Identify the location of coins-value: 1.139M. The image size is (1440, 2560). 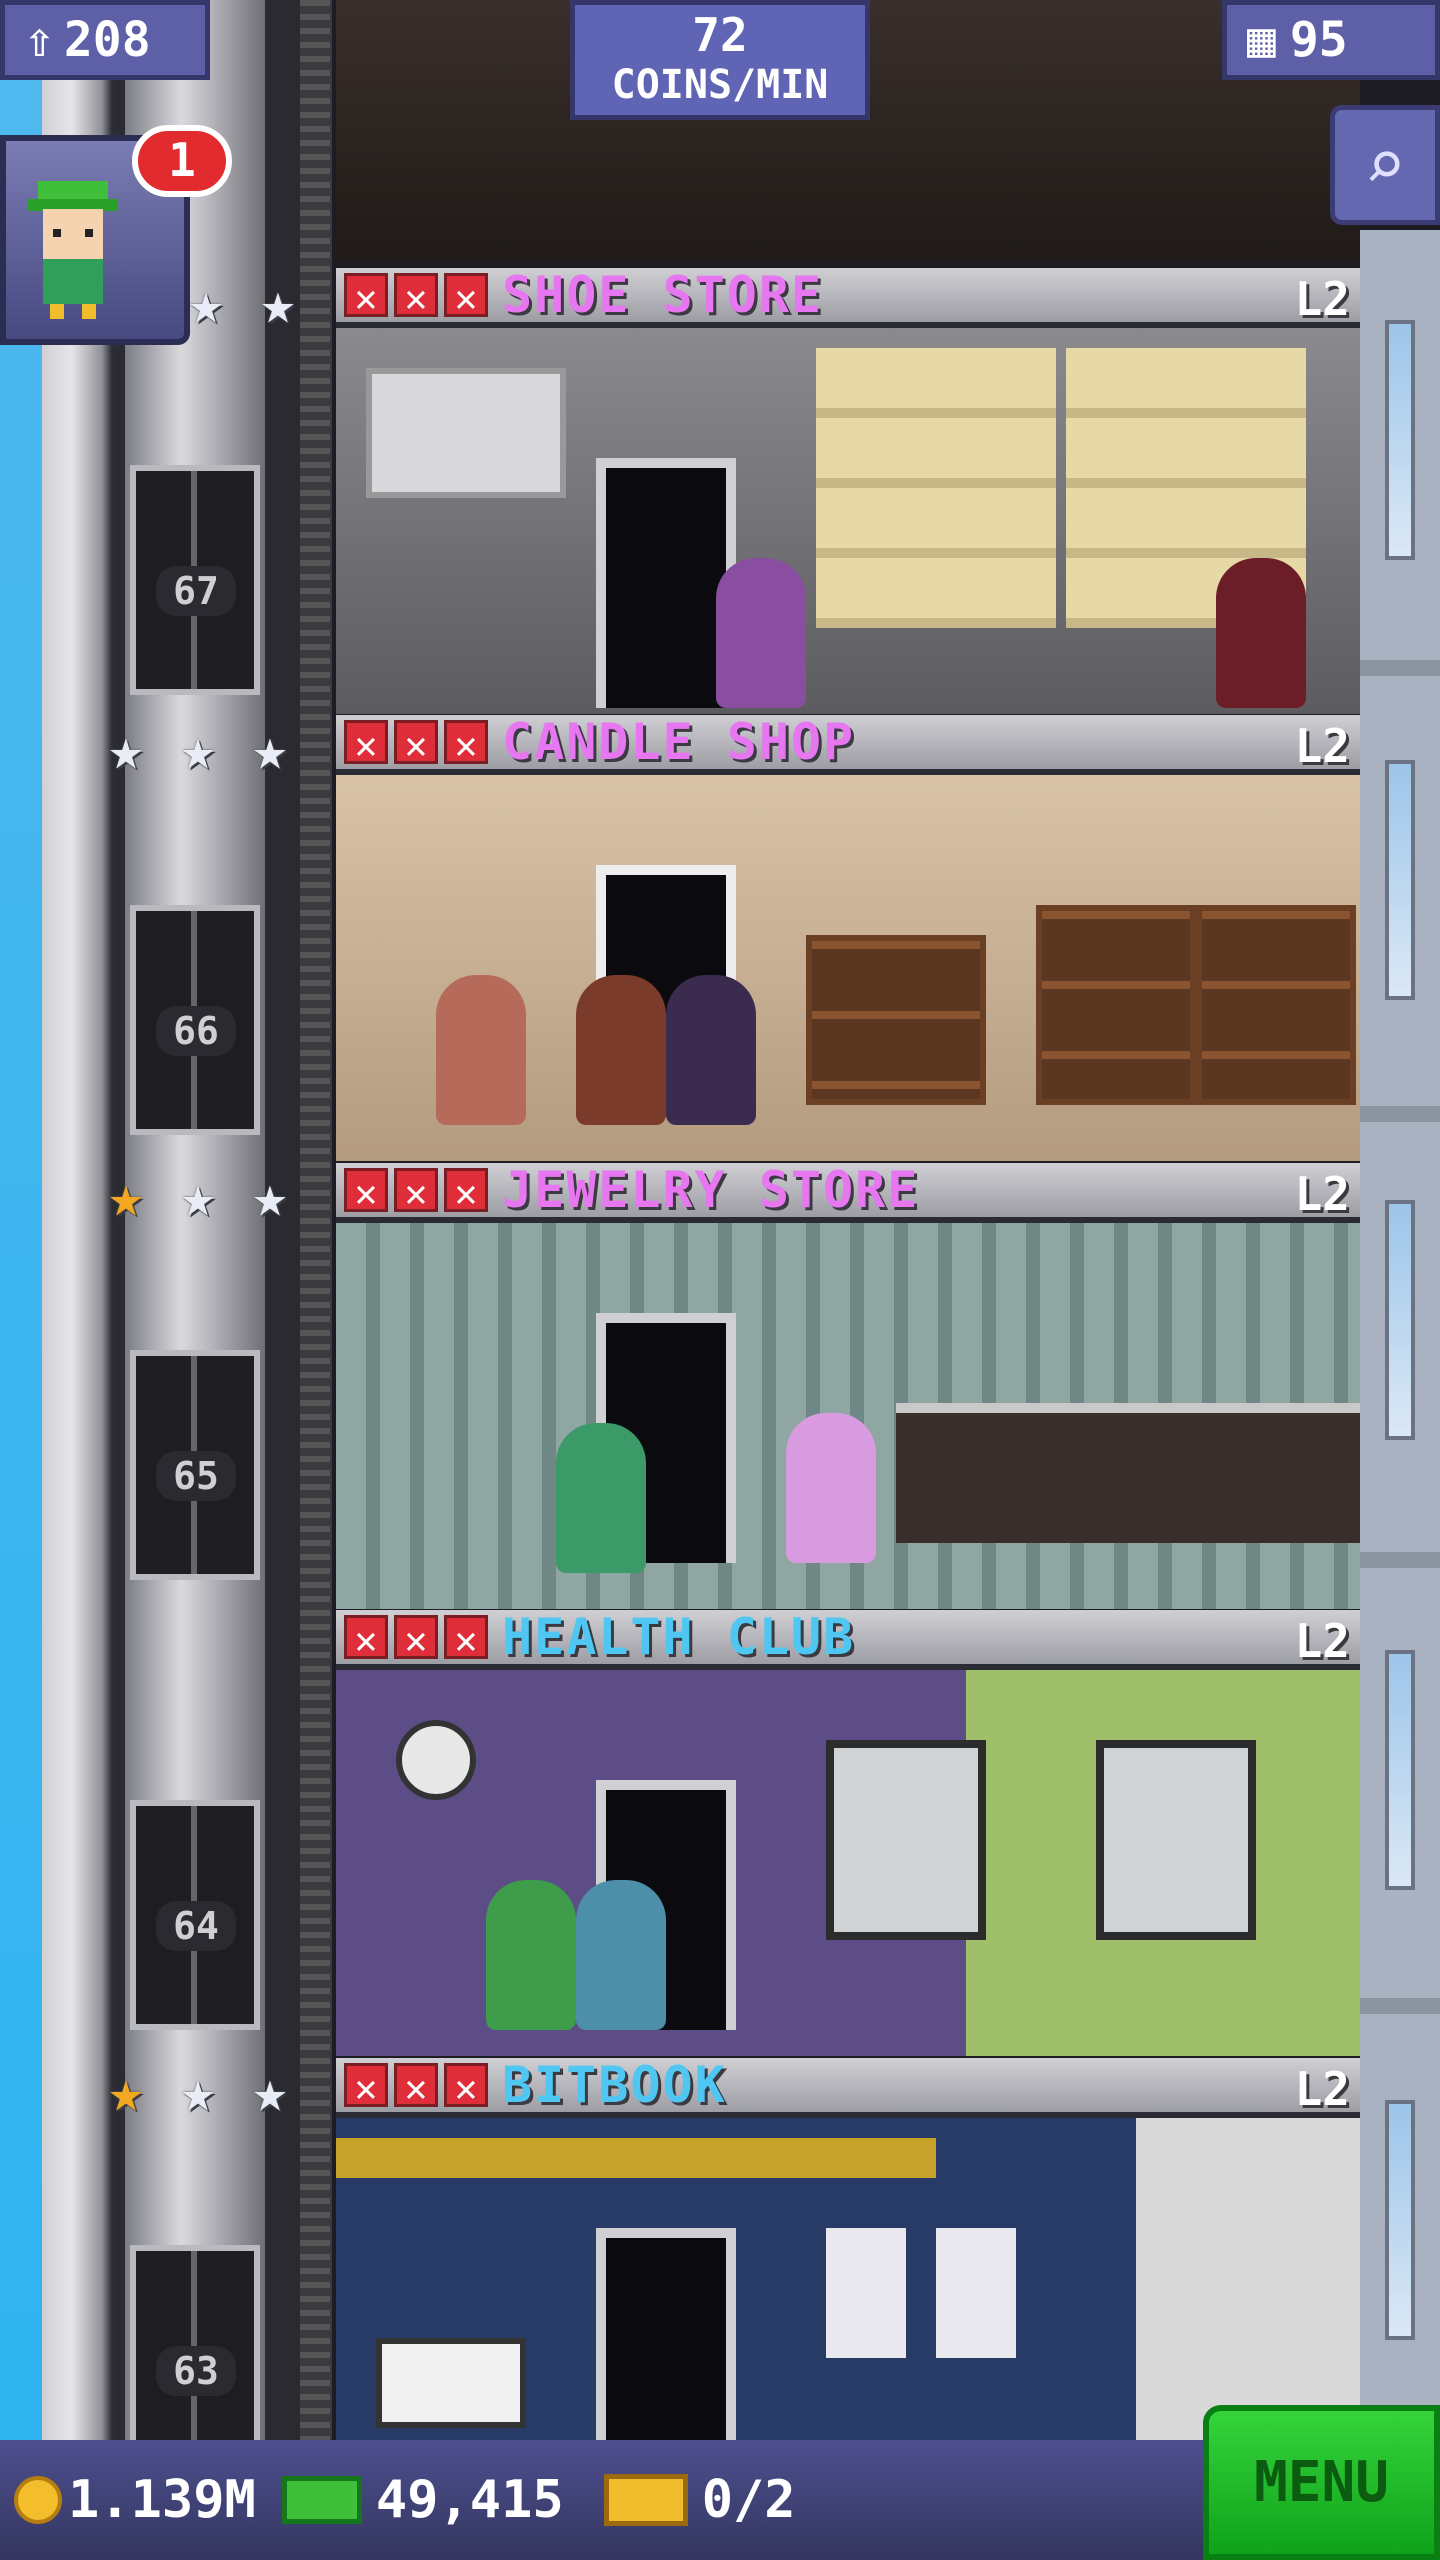
(162, 2500).